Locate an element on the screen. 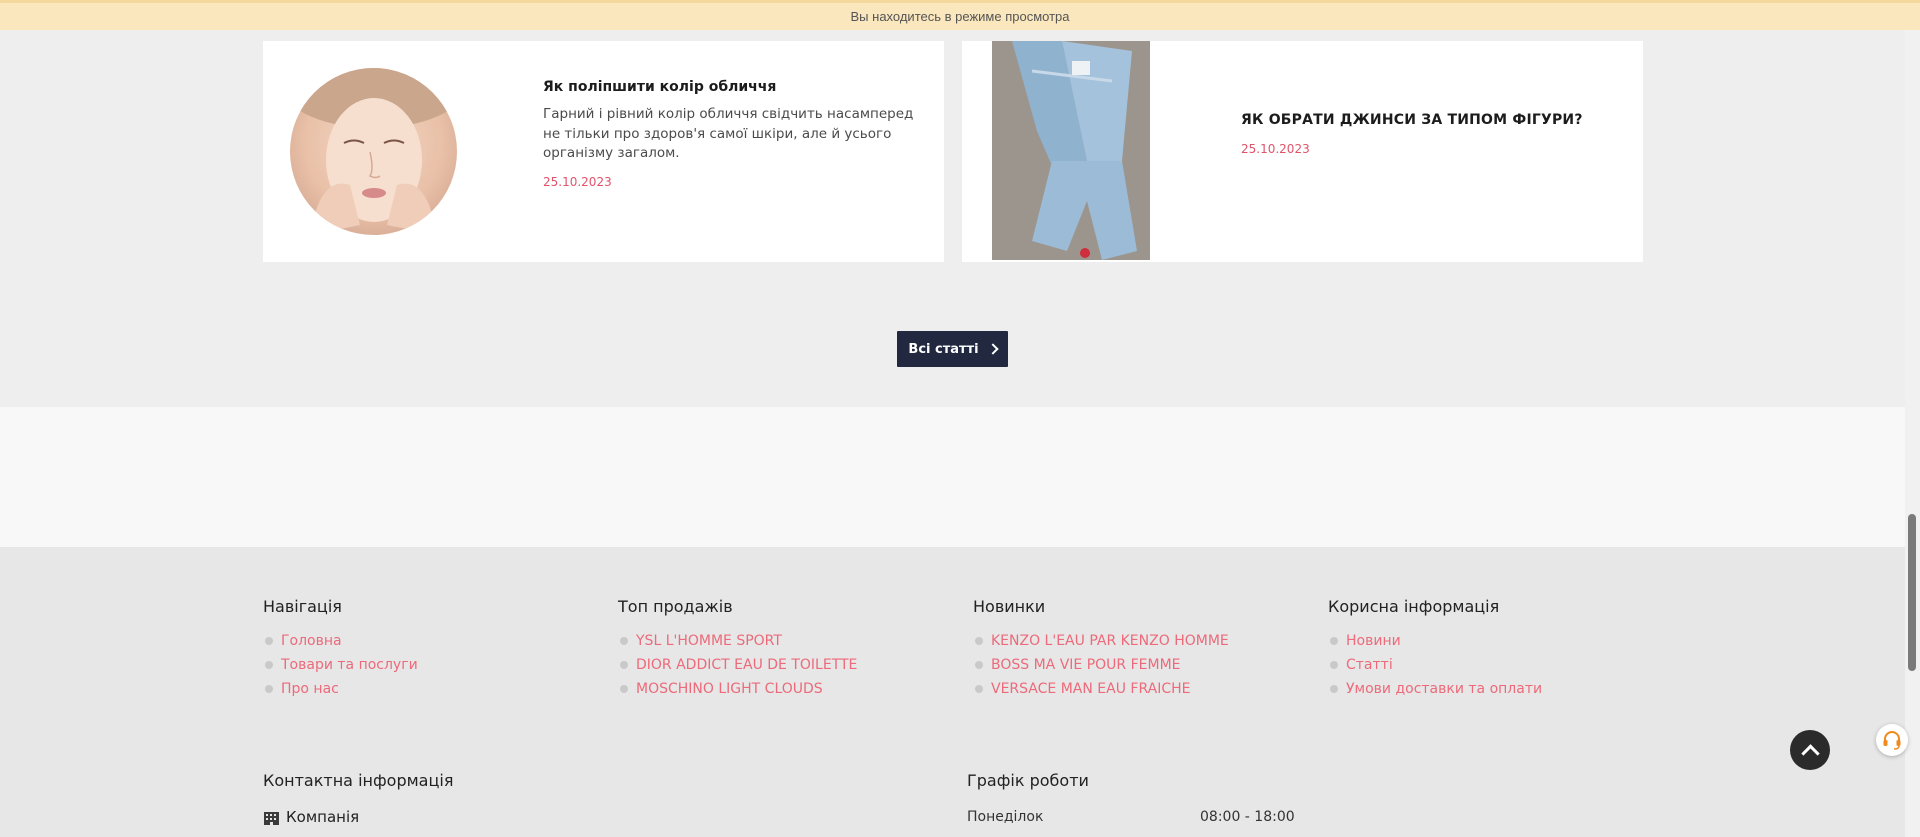 The height and width of the screenshot is (837, 1920). preview-mode-banner: Вы находитесь в режиме просмотра is located at coordinates (960, 15).